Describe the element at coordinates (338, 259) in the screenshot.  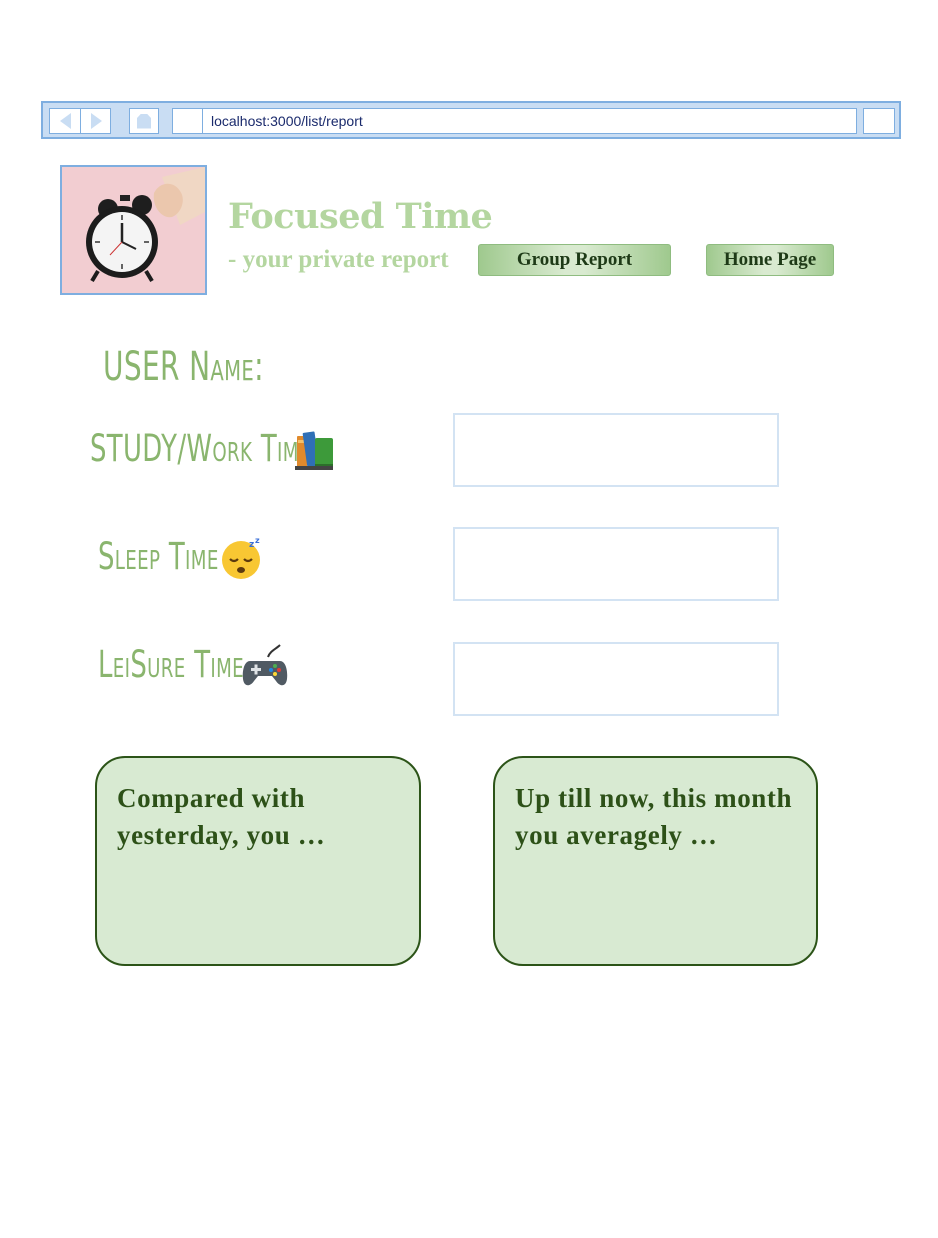
I see `page-subtitle: - your private report` at that location.